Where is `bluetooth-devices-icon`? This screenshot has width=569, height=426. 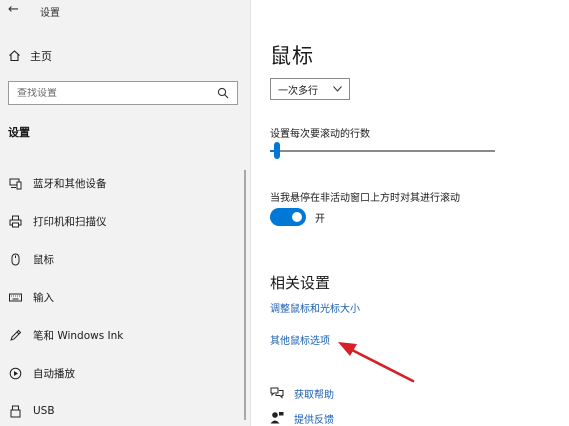
bluetooth-devices-icon is located at coordinates (15, 183).